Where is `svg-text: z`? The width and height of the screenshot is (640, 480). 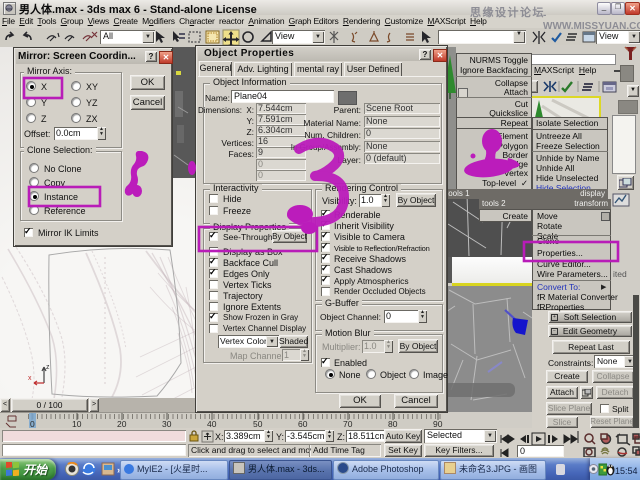
svg-text: z is located at coordinates (48, 367).